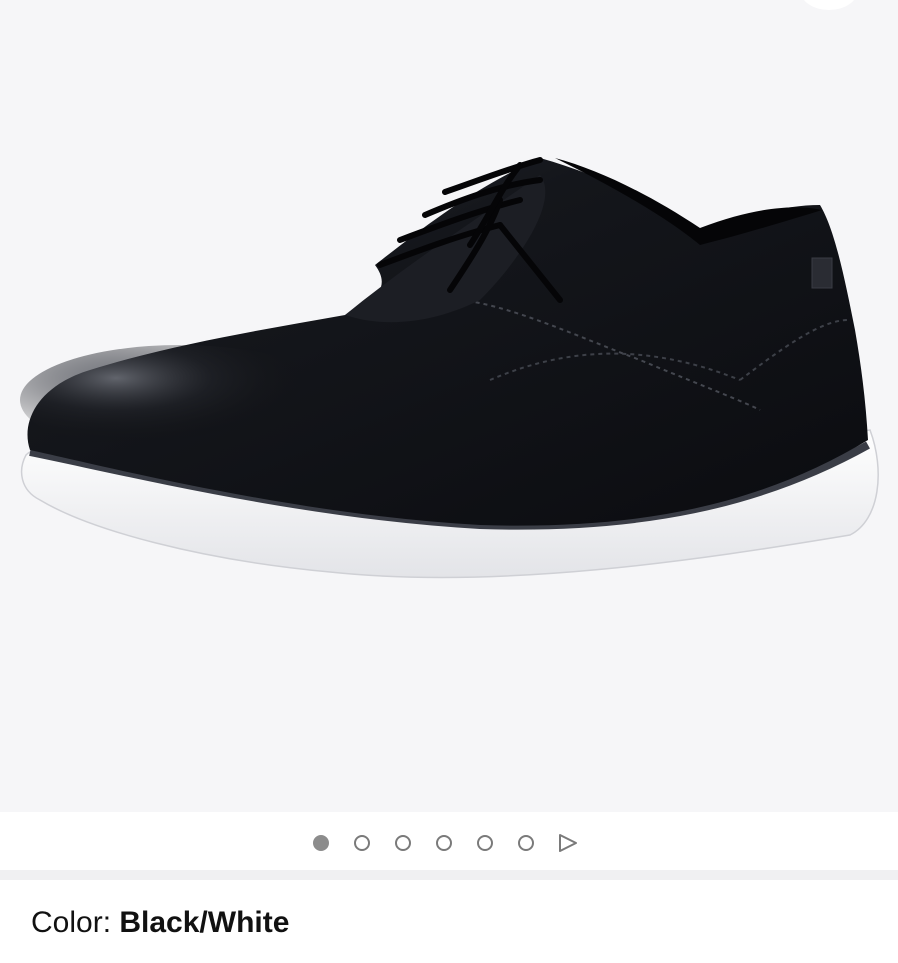 The height and width of the screenshot is (963, 898). What do you see at coordinates (75, 922) in the screenshot?
I see `color-label: Color:` at bounding box center [75, 922].